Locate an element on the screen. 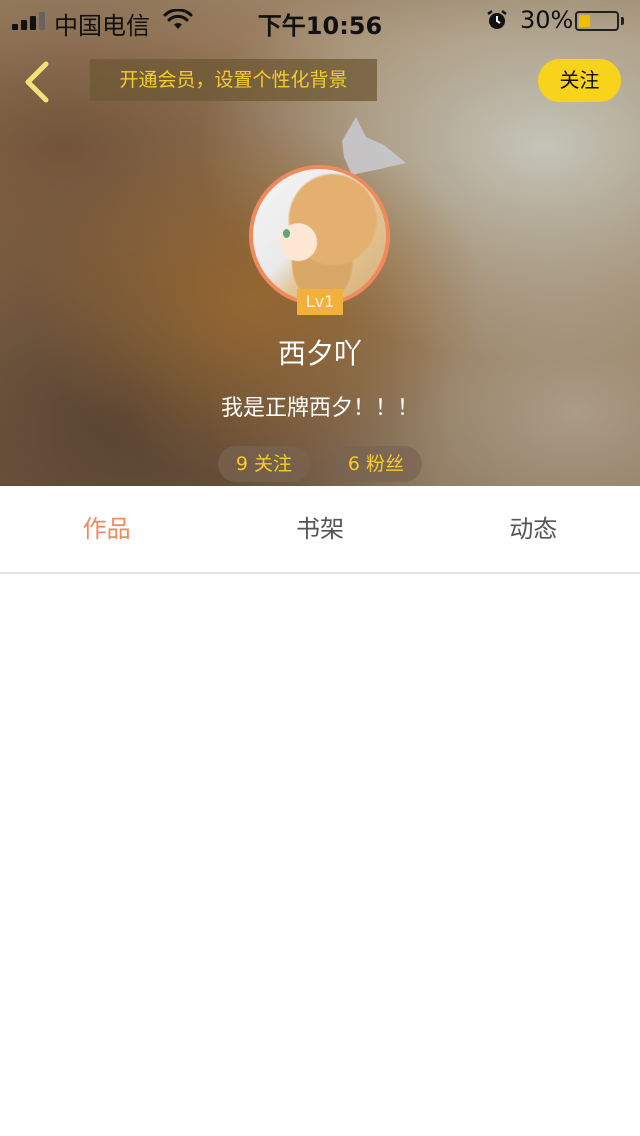 The width and height of the screenshot is (640, 1136). user-bio: 我是正牌西夕！！！ is located at coordinates (319, 408).